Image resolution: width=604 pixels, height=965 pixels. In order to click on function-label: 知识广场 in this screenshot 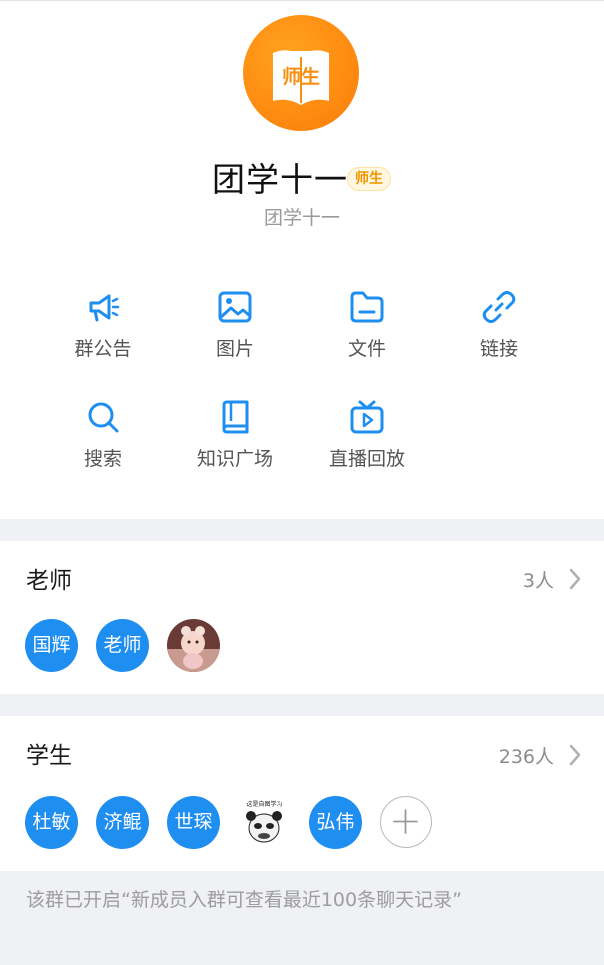, I will do `click(234, 459)`.